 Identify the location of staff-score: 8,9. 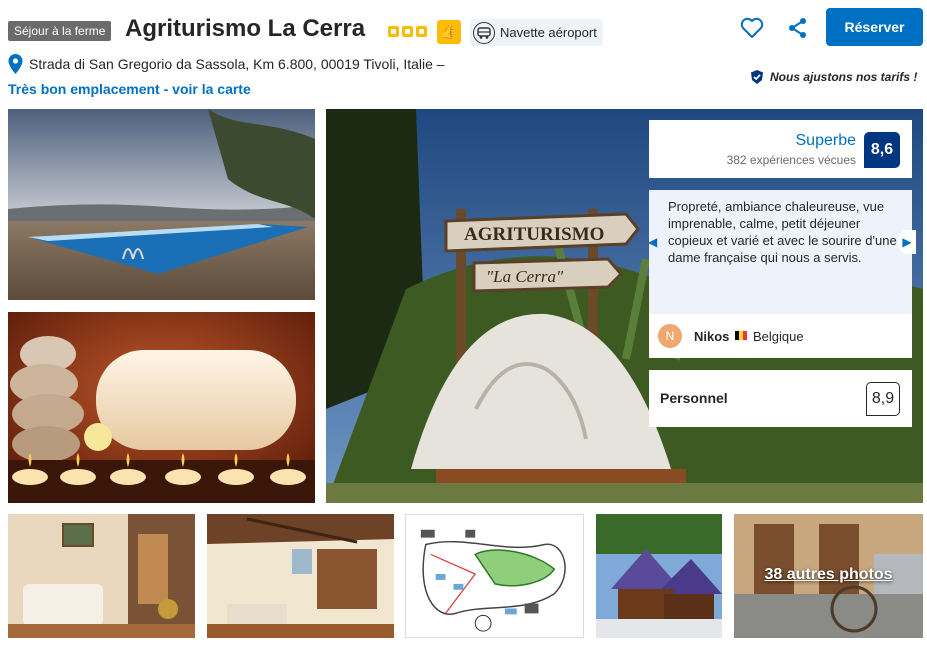
(883, 399).